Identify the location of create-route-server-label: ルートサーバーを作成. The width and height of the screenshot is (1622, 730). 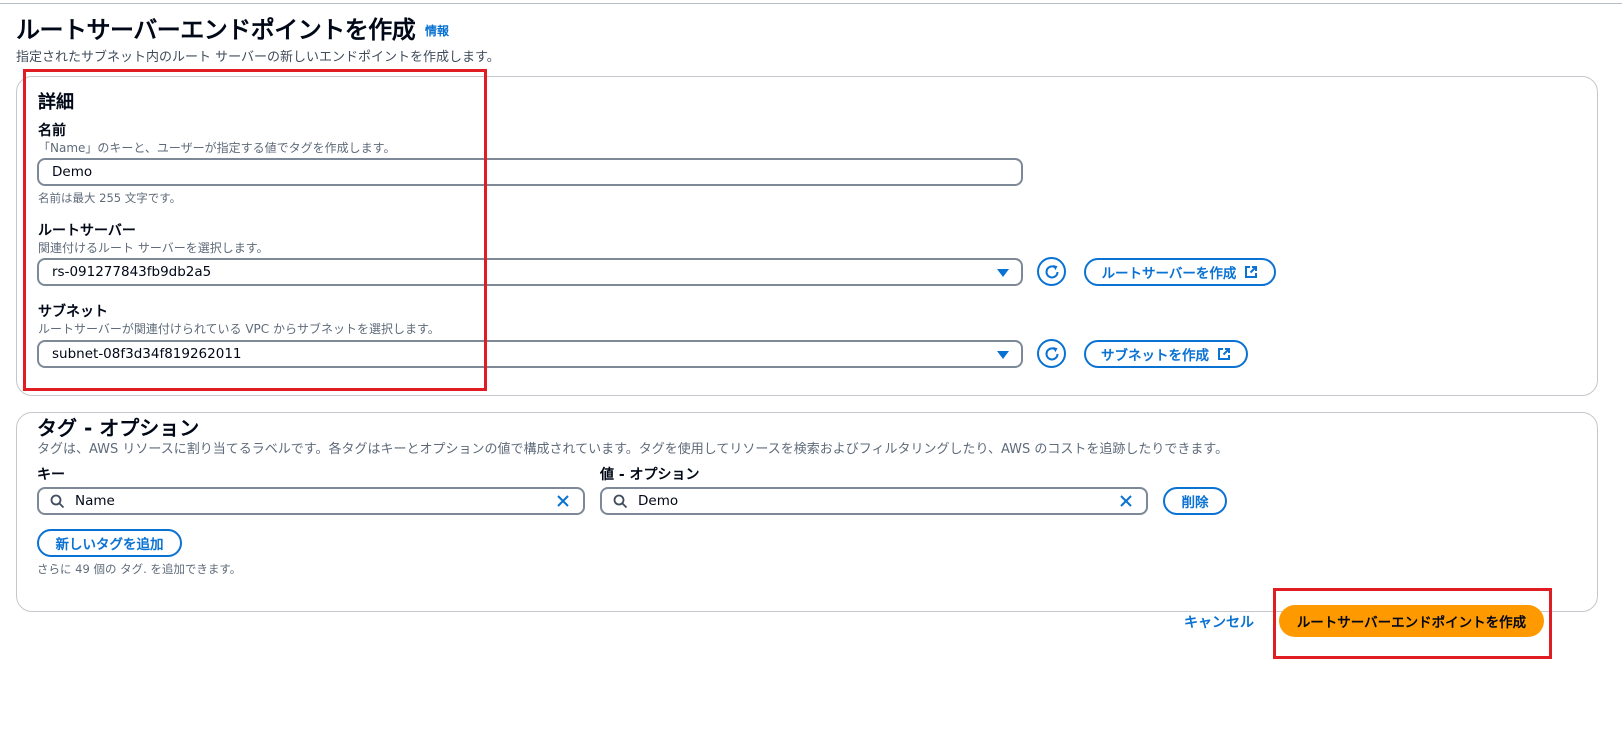
(1169, 274).